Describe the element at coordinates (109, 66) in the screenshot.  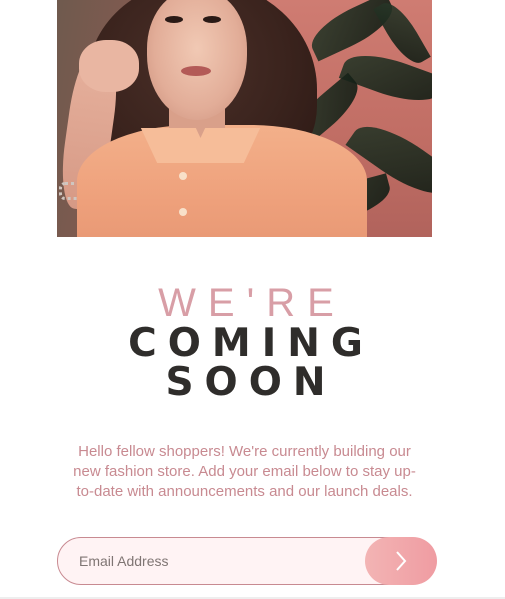
I see `model-hand` at that location.